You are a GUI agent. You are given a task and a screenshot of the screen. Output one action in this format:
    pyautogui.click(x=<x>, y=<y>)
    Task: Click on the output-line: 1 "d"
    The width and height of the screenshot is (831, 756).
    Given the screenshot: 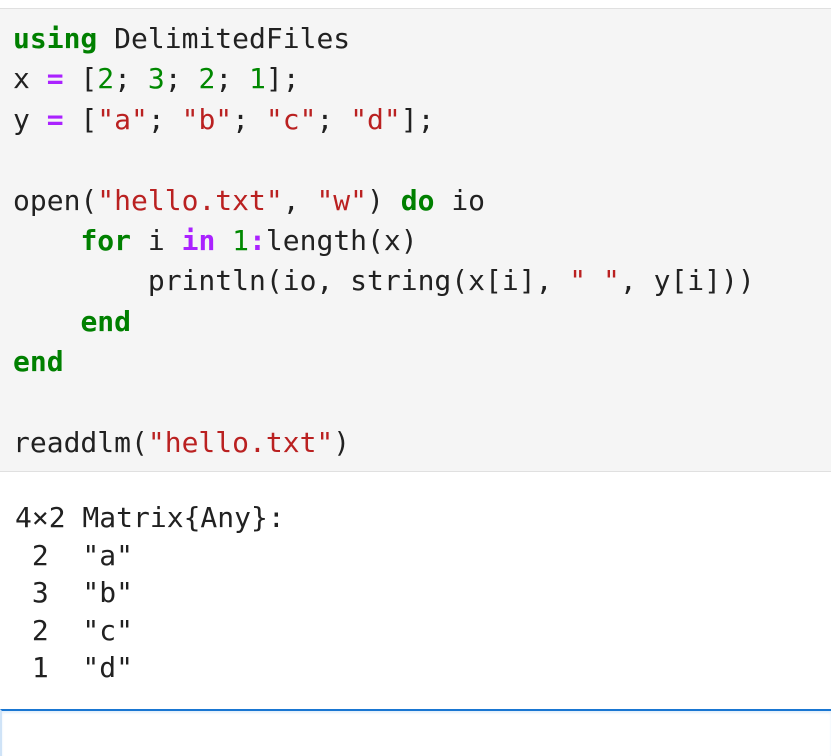 What is the action you would take?
    pyautogui.click(x=74, y=668)
    